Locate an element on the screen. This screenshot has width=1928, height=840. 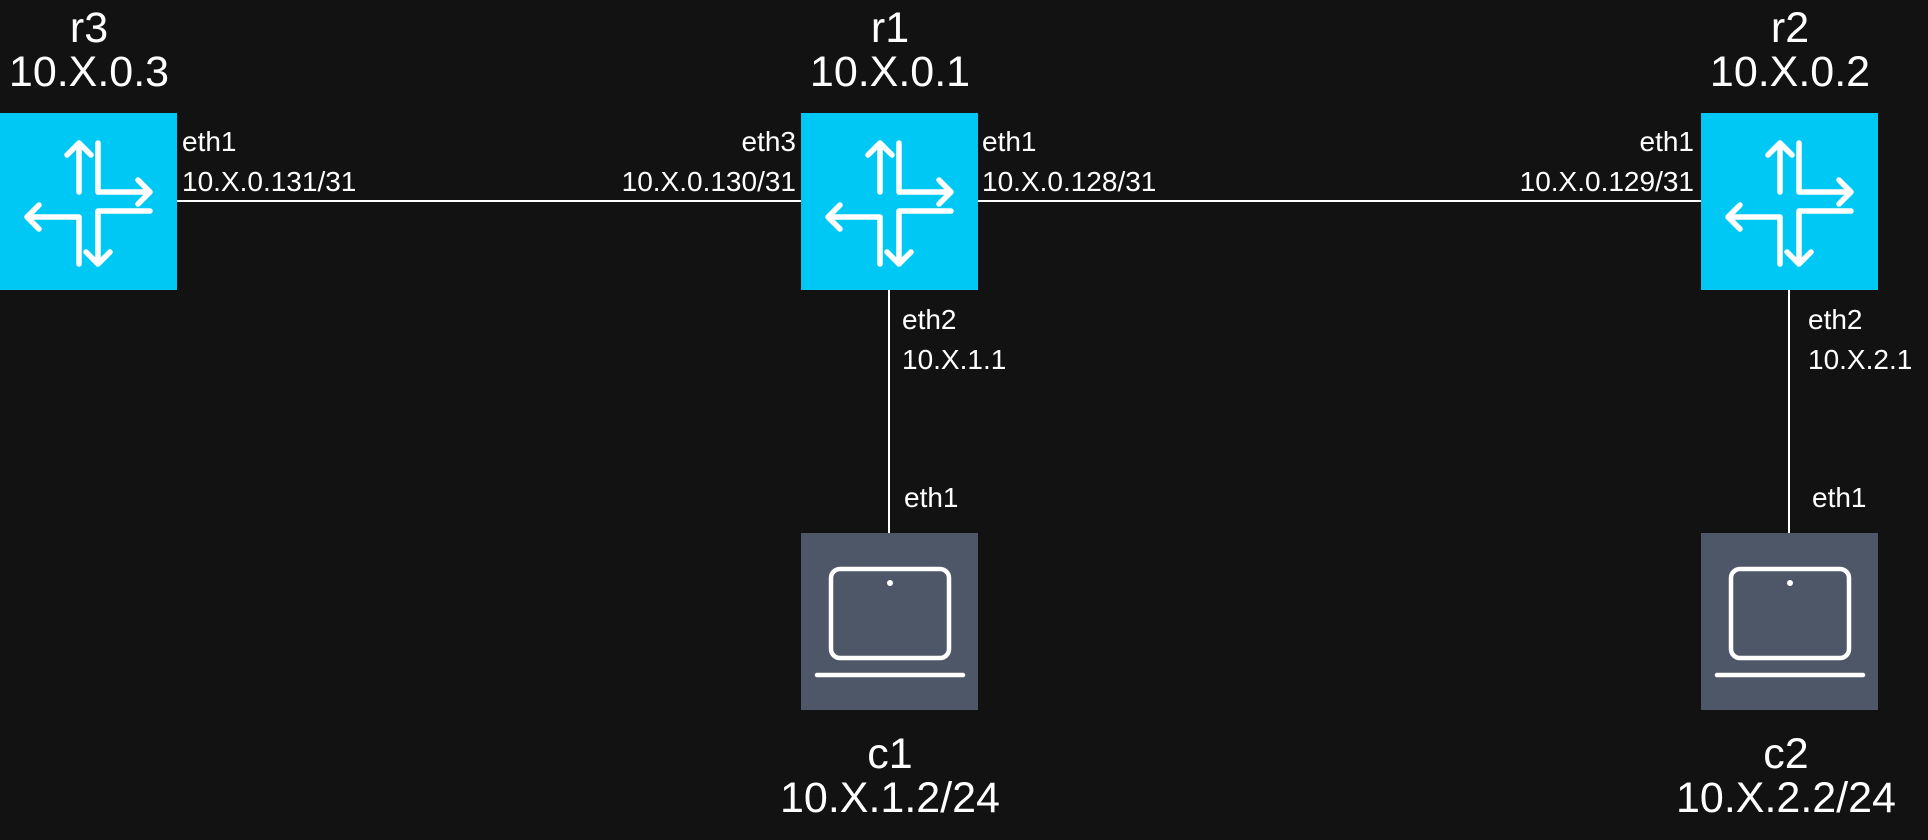
client-c2 is located at coordinates (1789, 621).